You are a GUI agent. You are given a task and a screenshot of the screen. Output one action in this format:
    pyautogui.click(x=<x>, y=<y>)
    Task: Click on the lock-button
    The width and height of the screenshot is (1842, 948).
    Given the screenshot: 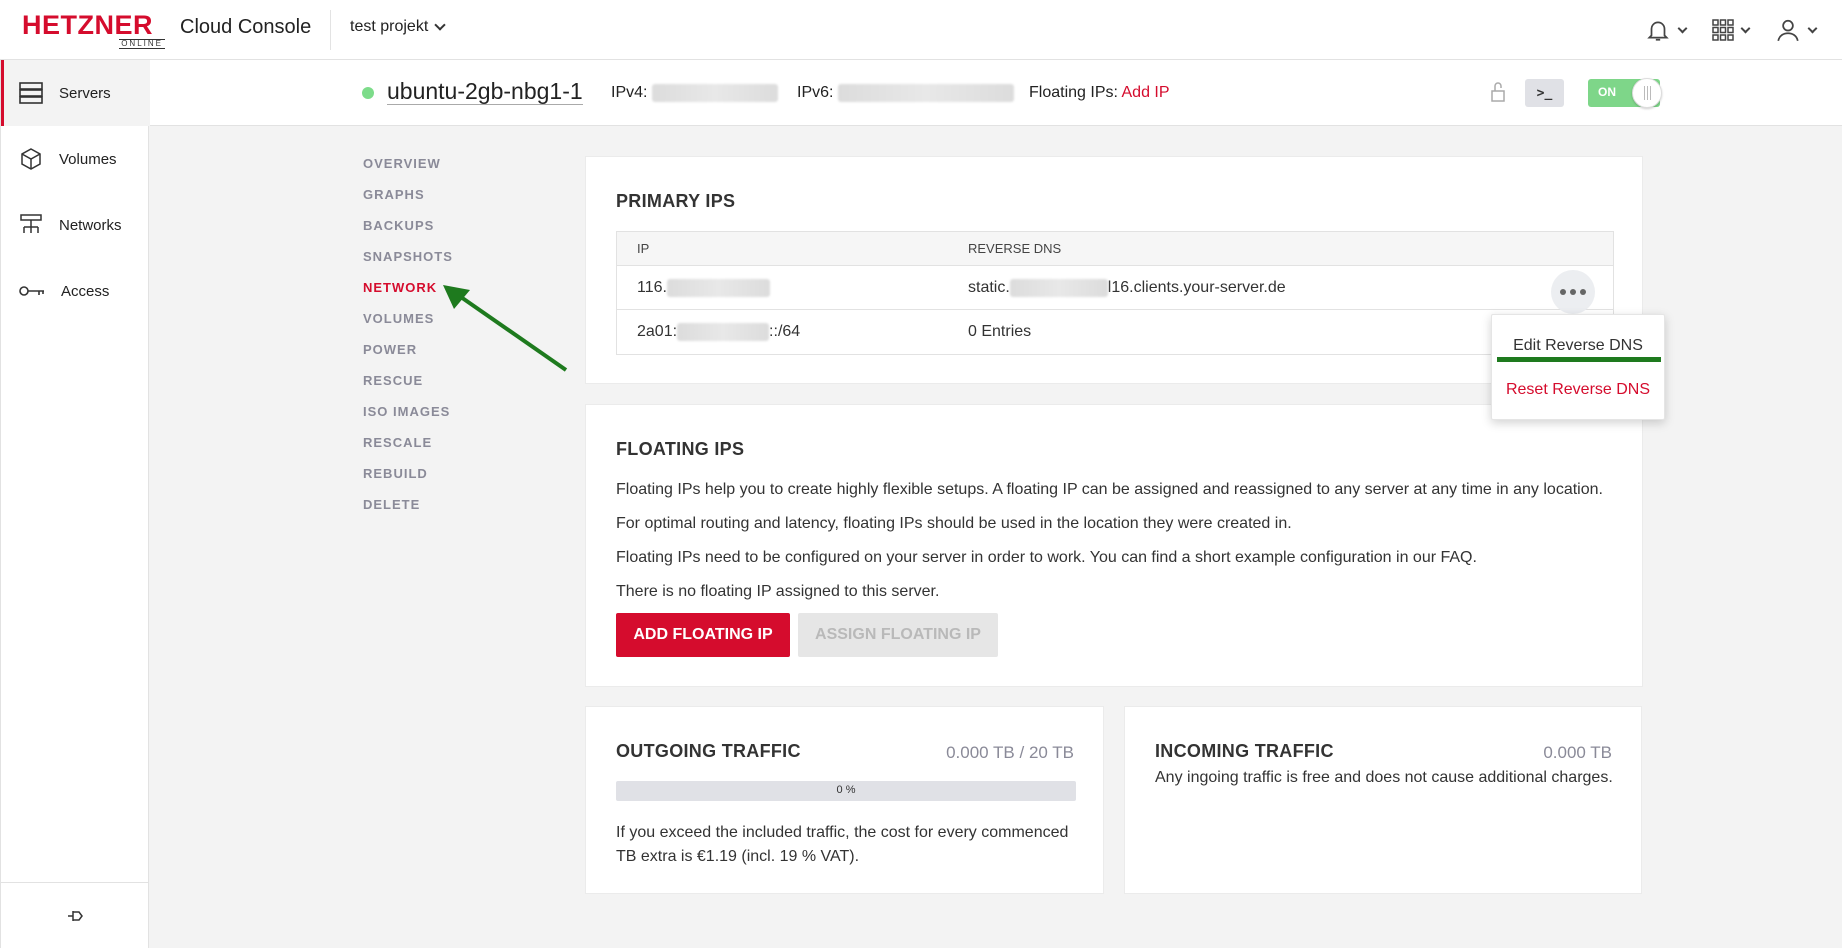 What is the action you would take?
    pyautogui.click(x=1498, y=94)
    